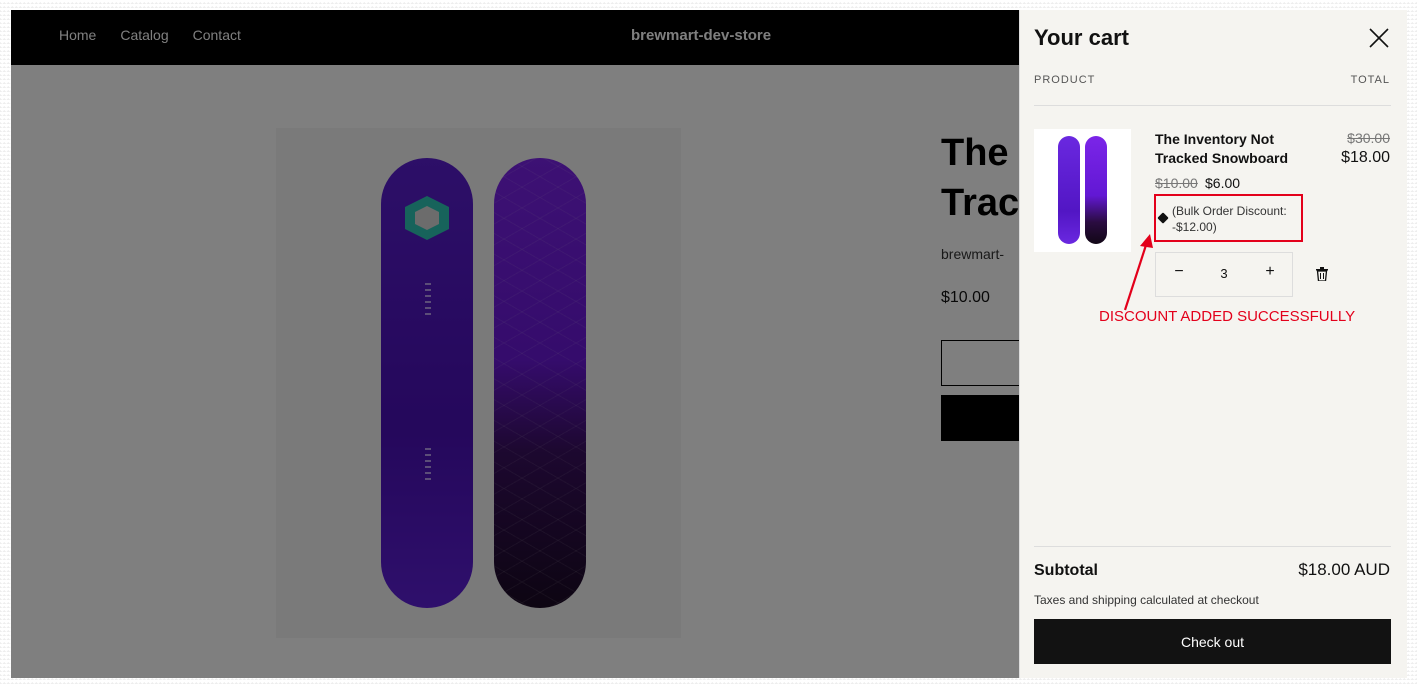 The image size is (1417, 685). I want to click on cart-item-name: The Inventory Not Tracked Snowboard, so click(1235, 149).